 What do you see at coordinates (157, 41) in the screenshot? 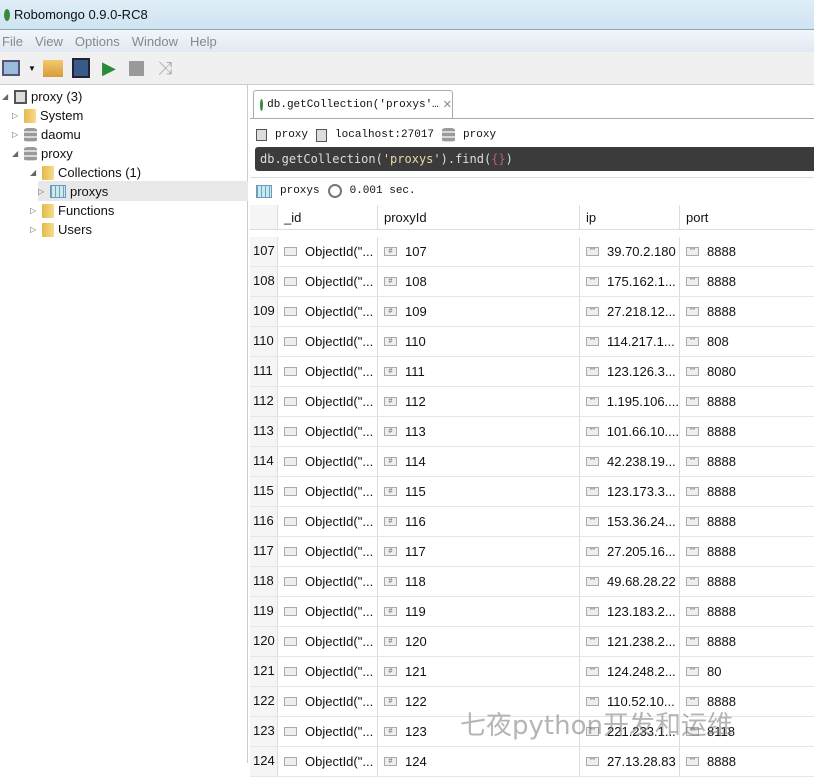
I see `menu-window: Window` at bounding box center [157, 41].